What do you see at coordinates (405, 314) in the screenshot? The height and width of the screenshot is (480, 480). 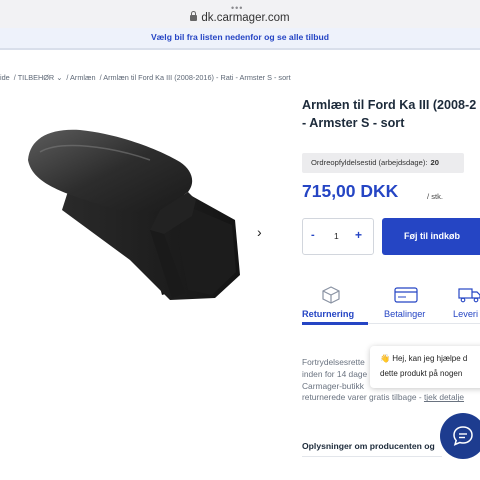 I see `tab-payments-label: Betalinger` at bounding box center [405, 314].